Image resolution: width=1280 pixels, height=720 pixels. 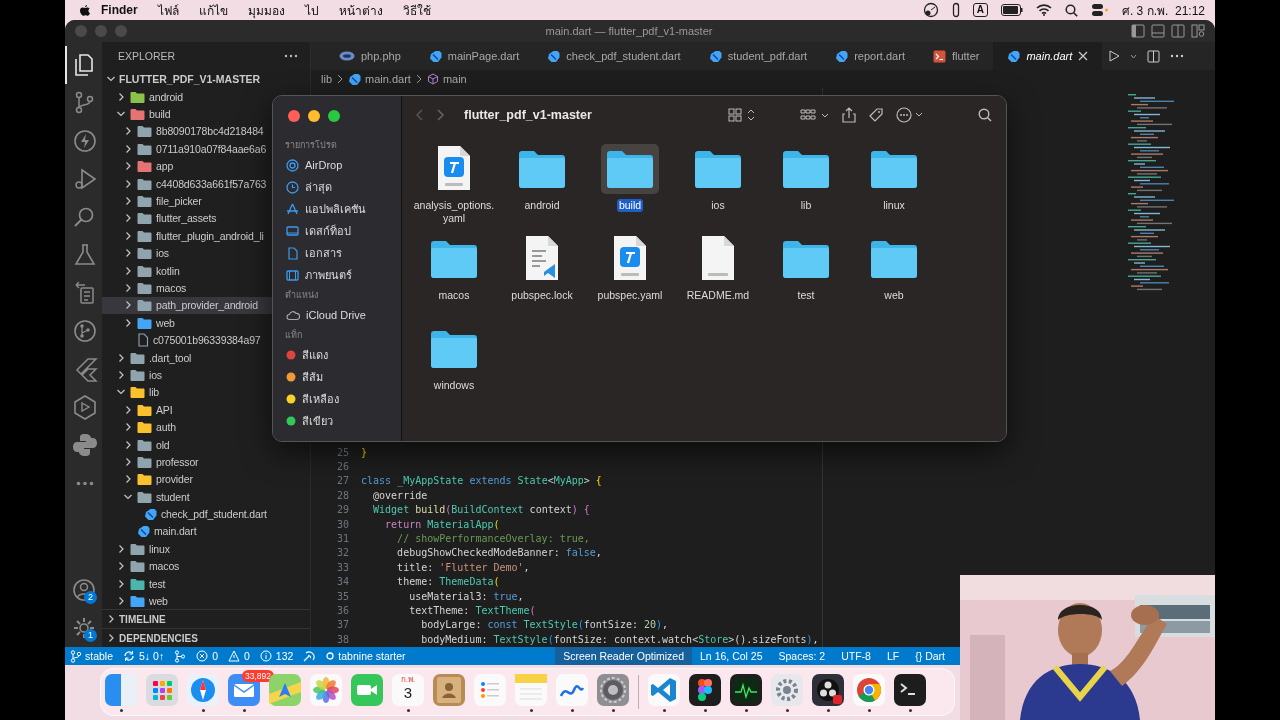 I want to click on tree-item: build, so click(x=187, y=114).